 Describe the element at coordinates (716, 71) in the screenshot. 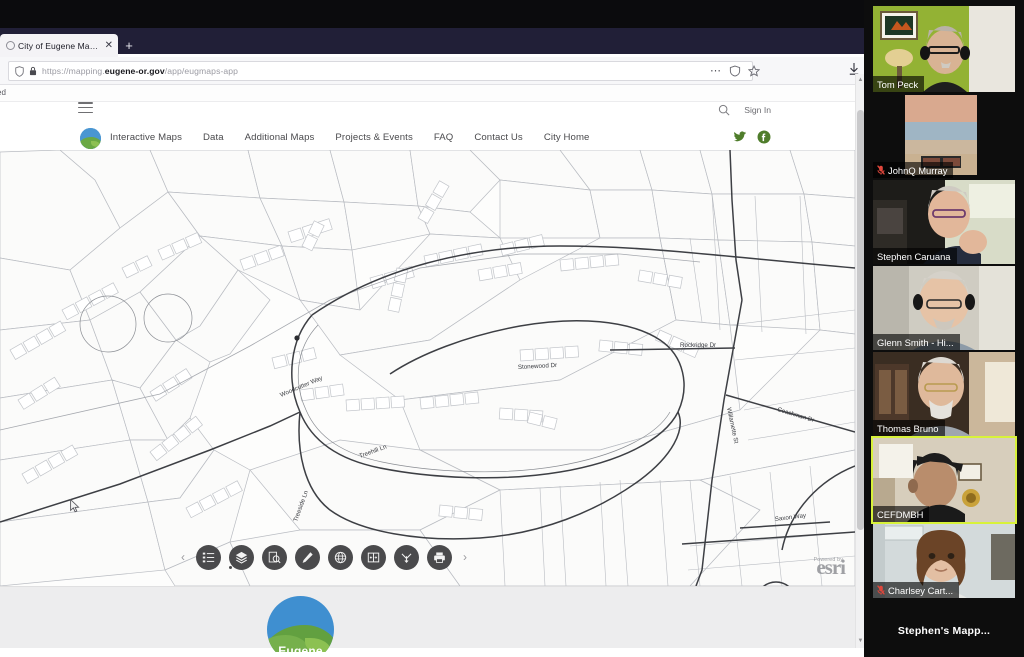

I see `page-actions-icon: ⋯` at that location.